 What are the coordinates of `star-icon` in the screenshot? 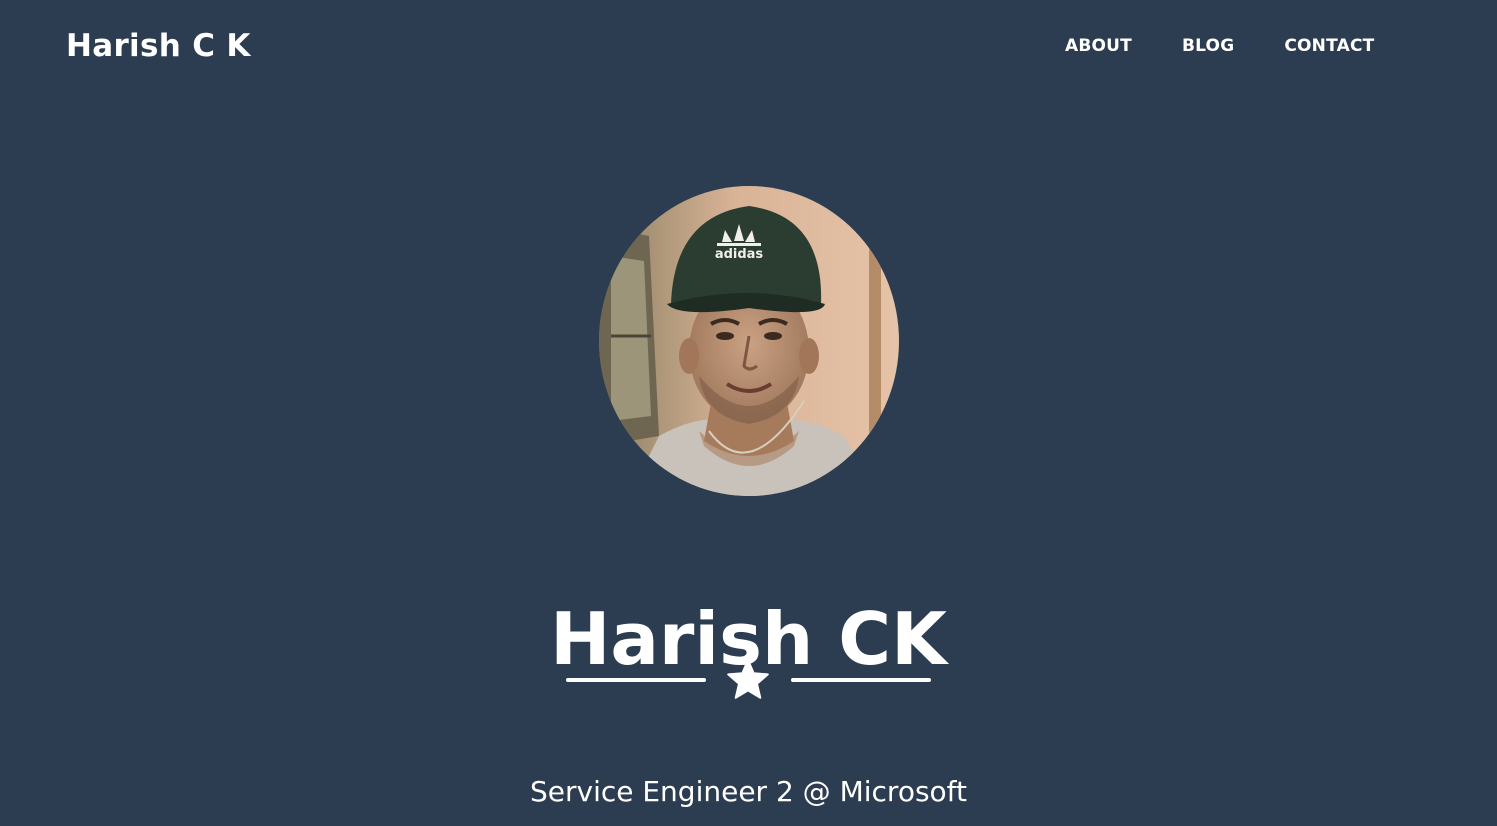 It's located at (748, 679).